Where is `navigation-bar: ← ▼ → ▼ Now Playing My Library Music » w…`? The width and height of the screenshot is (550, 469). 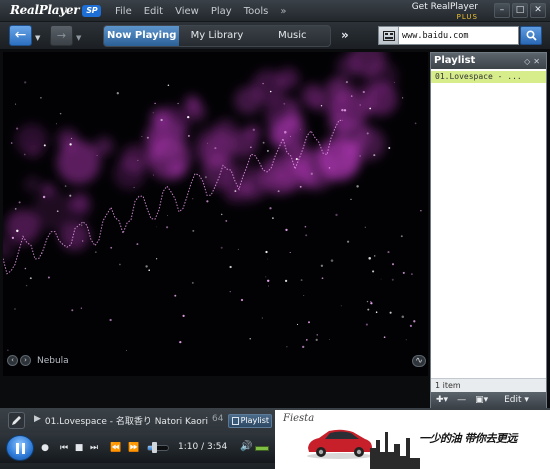
navigation-bar: ← ▼ → ▼ Now Playing My Library Music » w… is located at coordinates (275, 36).